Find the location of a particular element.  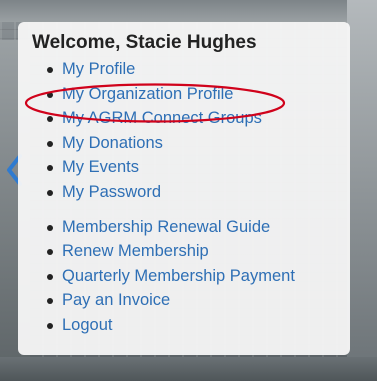

menu-item-my-donations: My Donations is located at coordinates (192, 143).